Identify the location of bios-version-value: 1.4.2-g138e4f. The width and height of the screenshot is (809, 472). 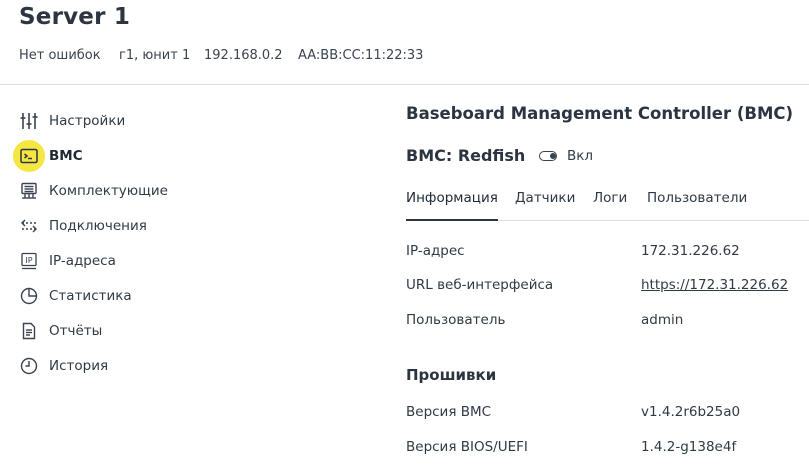
(689, 447).